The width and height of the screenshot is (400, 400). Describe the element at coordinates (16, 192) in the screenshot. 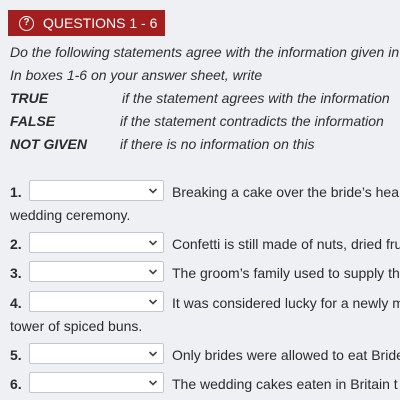

I see `question-1-number: 1.` at that location.